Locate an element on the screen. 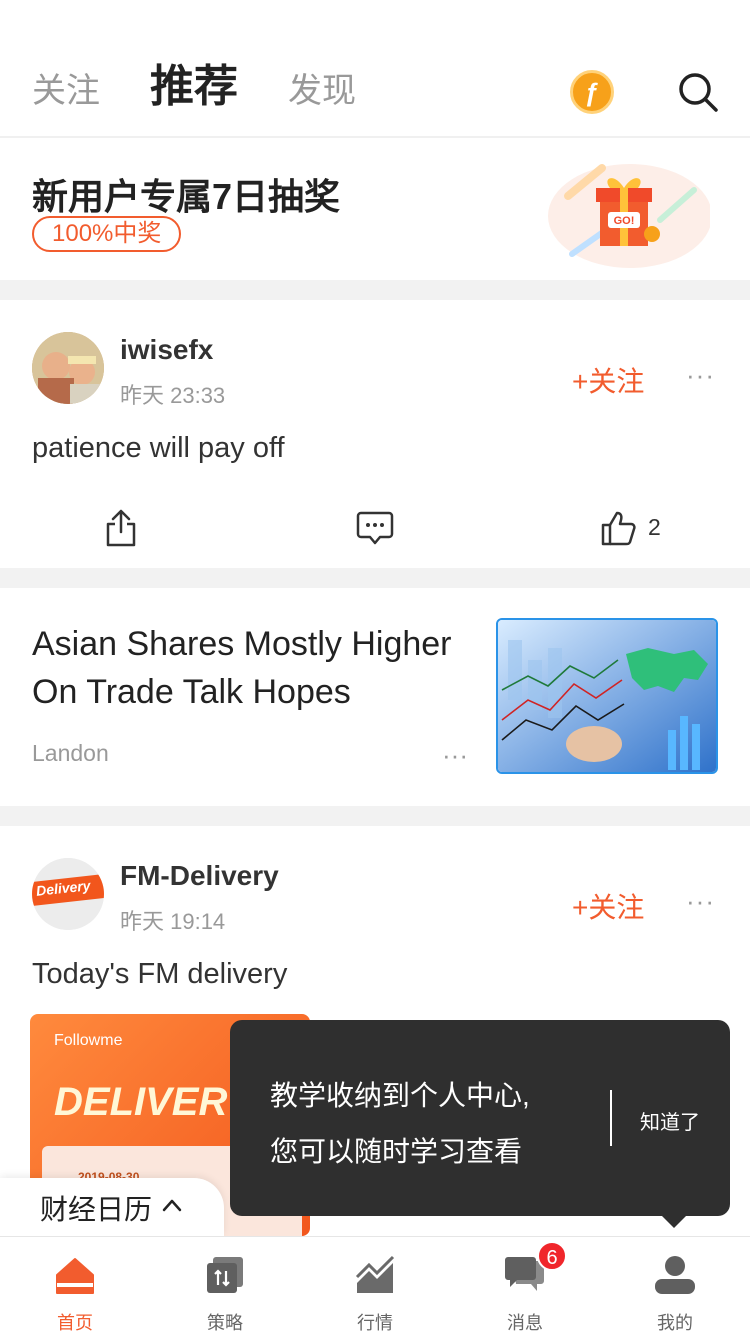  tab-profile: 我的 is located at coordinates (675, 1285).